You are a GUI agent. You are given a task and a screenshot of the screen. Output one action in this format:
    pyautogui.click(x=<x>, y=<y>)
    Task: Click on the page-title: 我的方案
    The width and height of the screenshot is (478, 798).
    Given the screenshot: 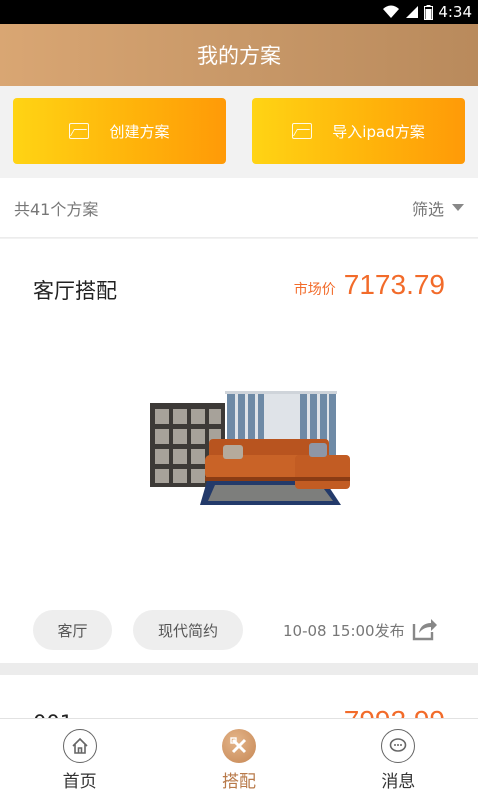 What is the action you would take?
    pyautogui.click(x=239, y=56)
    